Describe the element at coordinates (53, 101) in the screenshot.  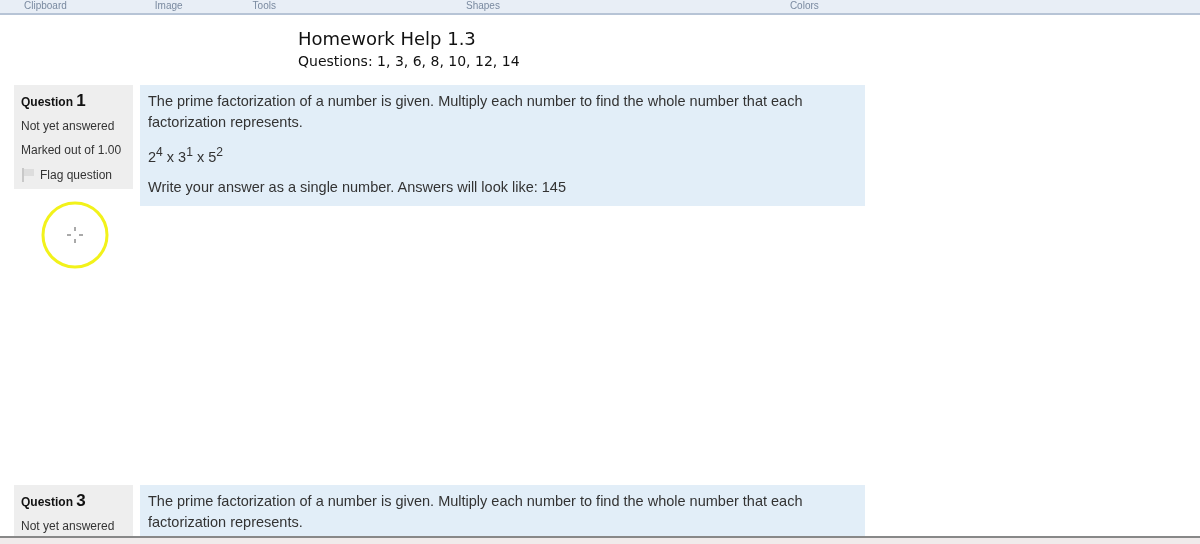
I see `question-number: Question 1` at that location.